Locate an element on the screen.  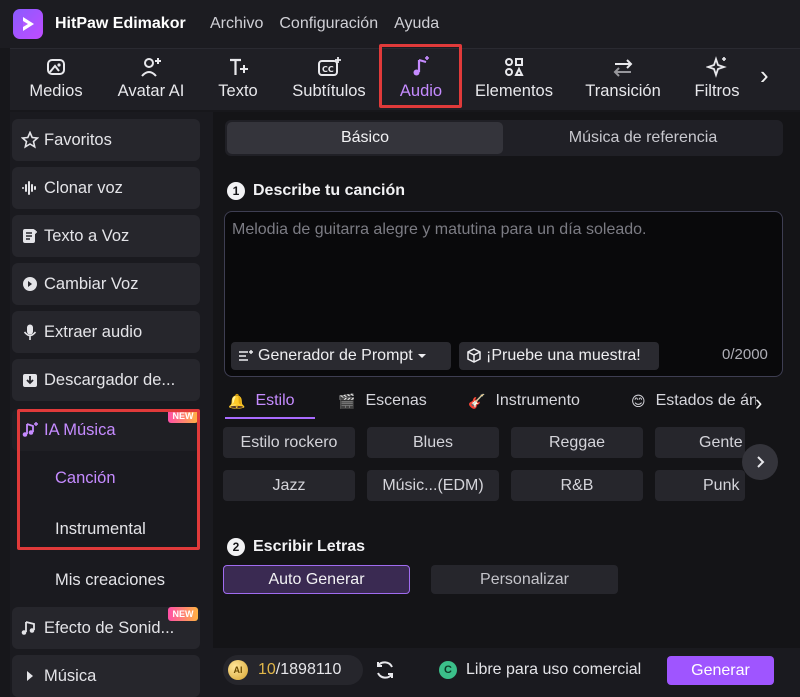
chips-next-button is located at coordinates (760, 462).